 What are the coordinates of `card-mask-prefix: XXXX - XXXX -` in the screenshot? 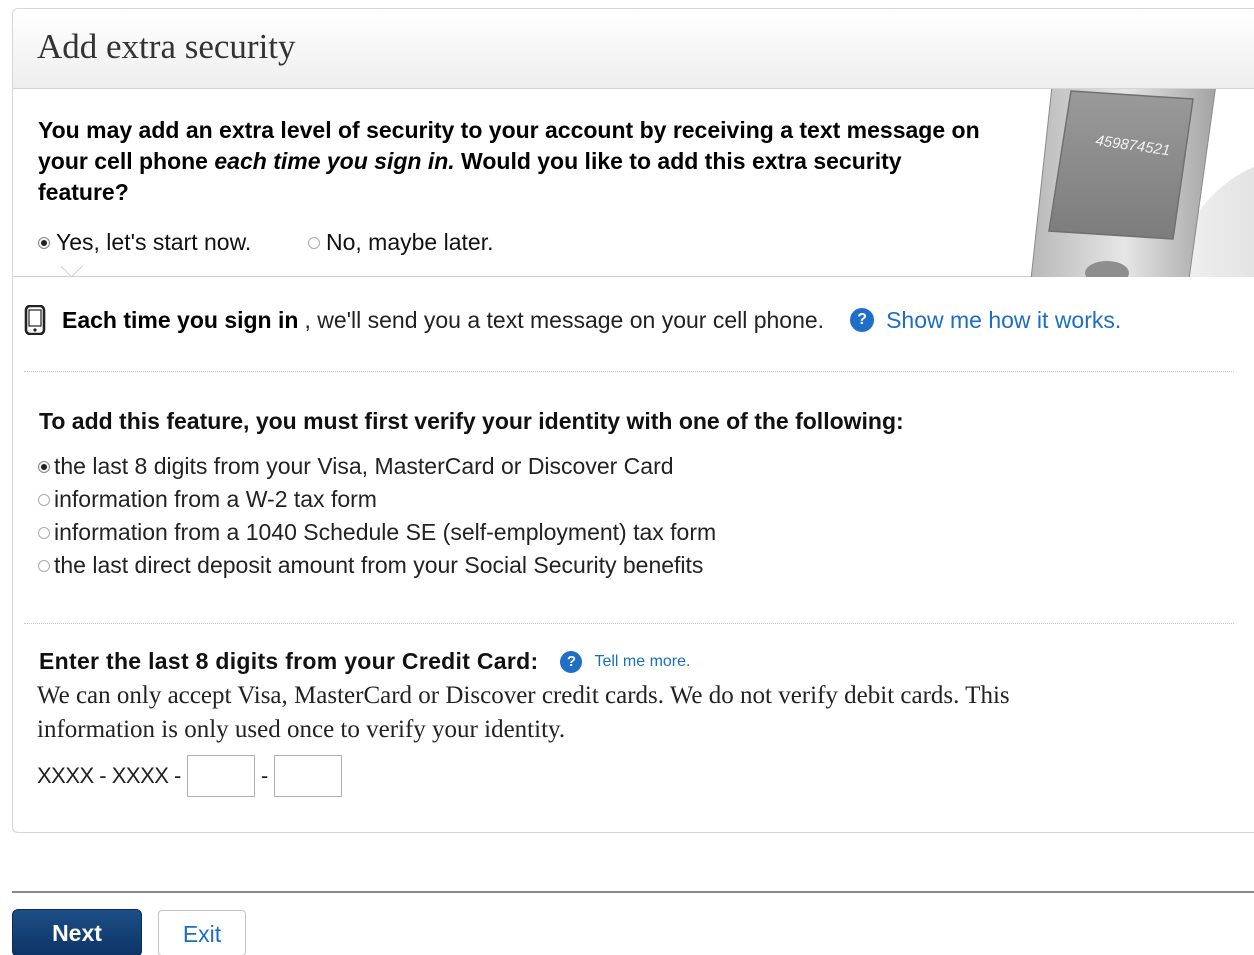 It's located at (109, 775).